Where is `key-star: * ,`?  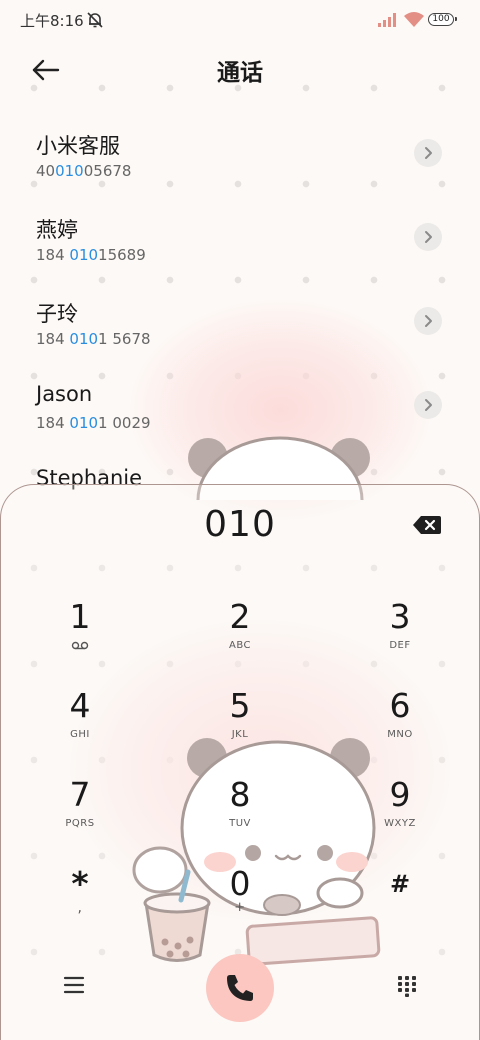
key-star: * , is located at coordinates (80, 907).